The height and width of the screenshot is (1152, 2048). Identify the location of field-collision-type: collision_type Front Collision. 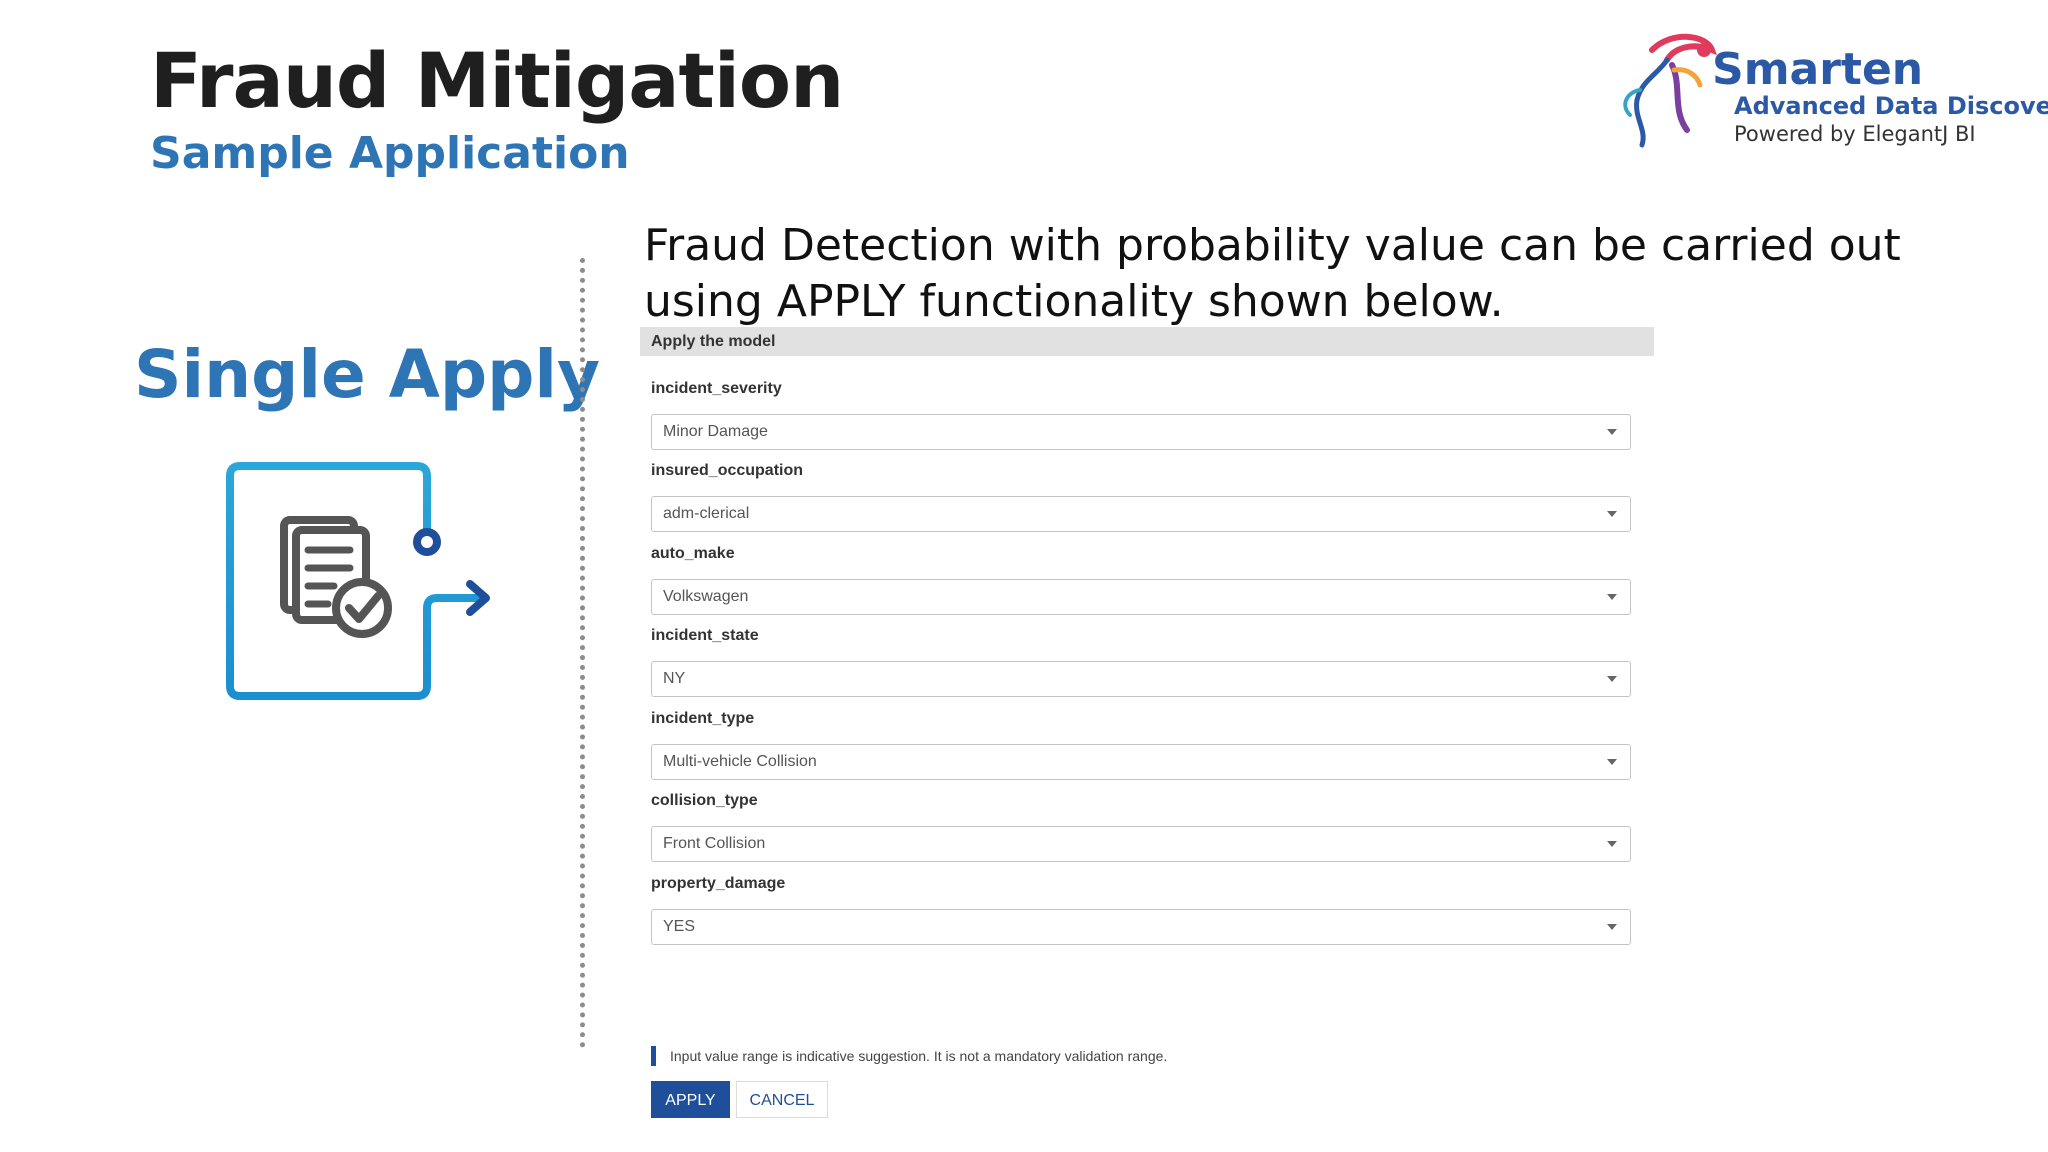
(1141, 826).